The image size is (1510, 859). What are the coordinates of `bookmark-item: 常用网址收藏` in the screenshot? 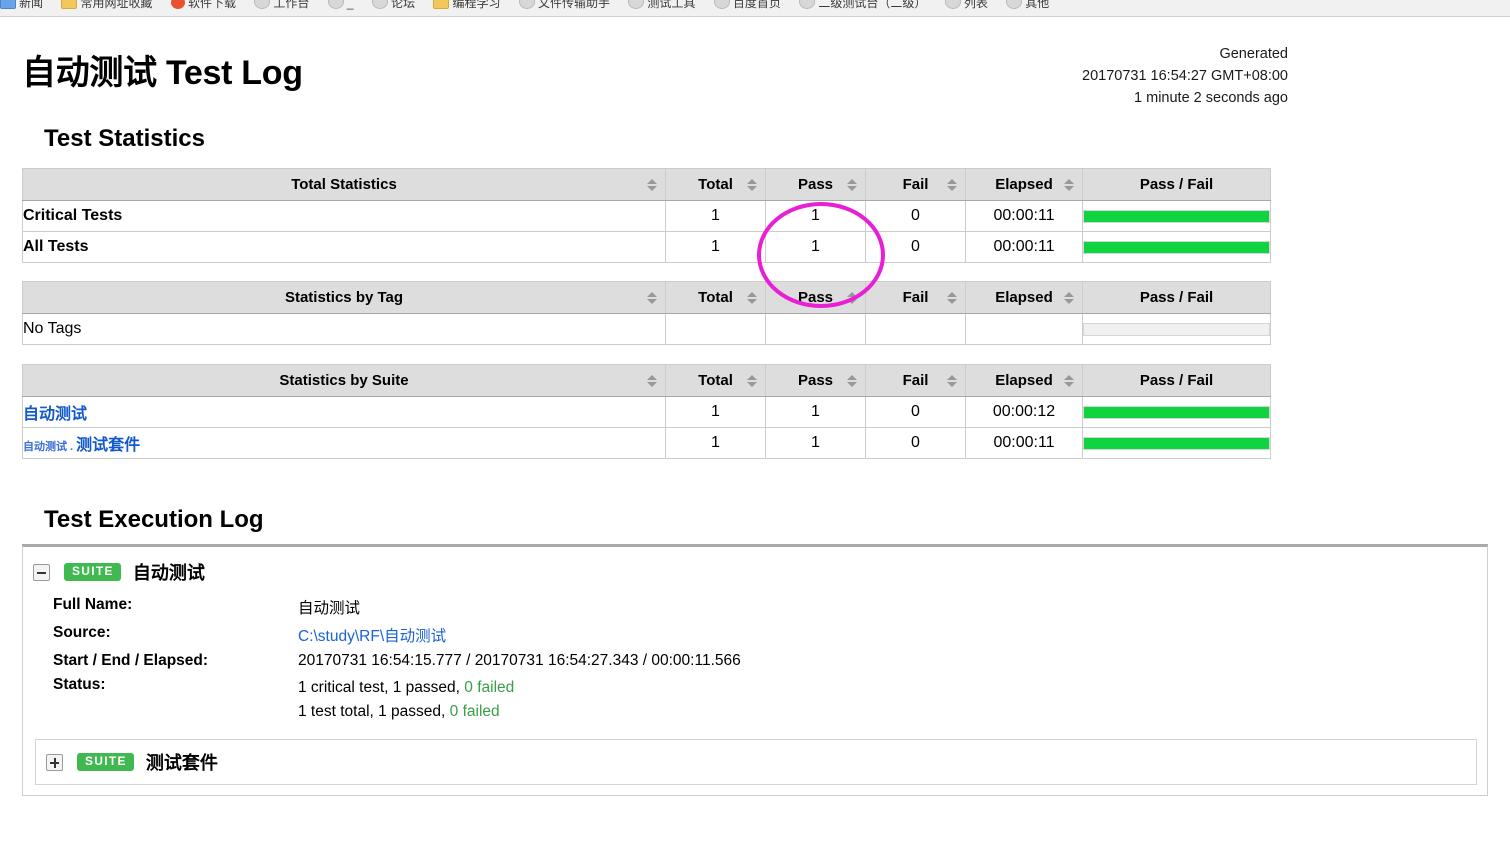 It's located at (106, 5).